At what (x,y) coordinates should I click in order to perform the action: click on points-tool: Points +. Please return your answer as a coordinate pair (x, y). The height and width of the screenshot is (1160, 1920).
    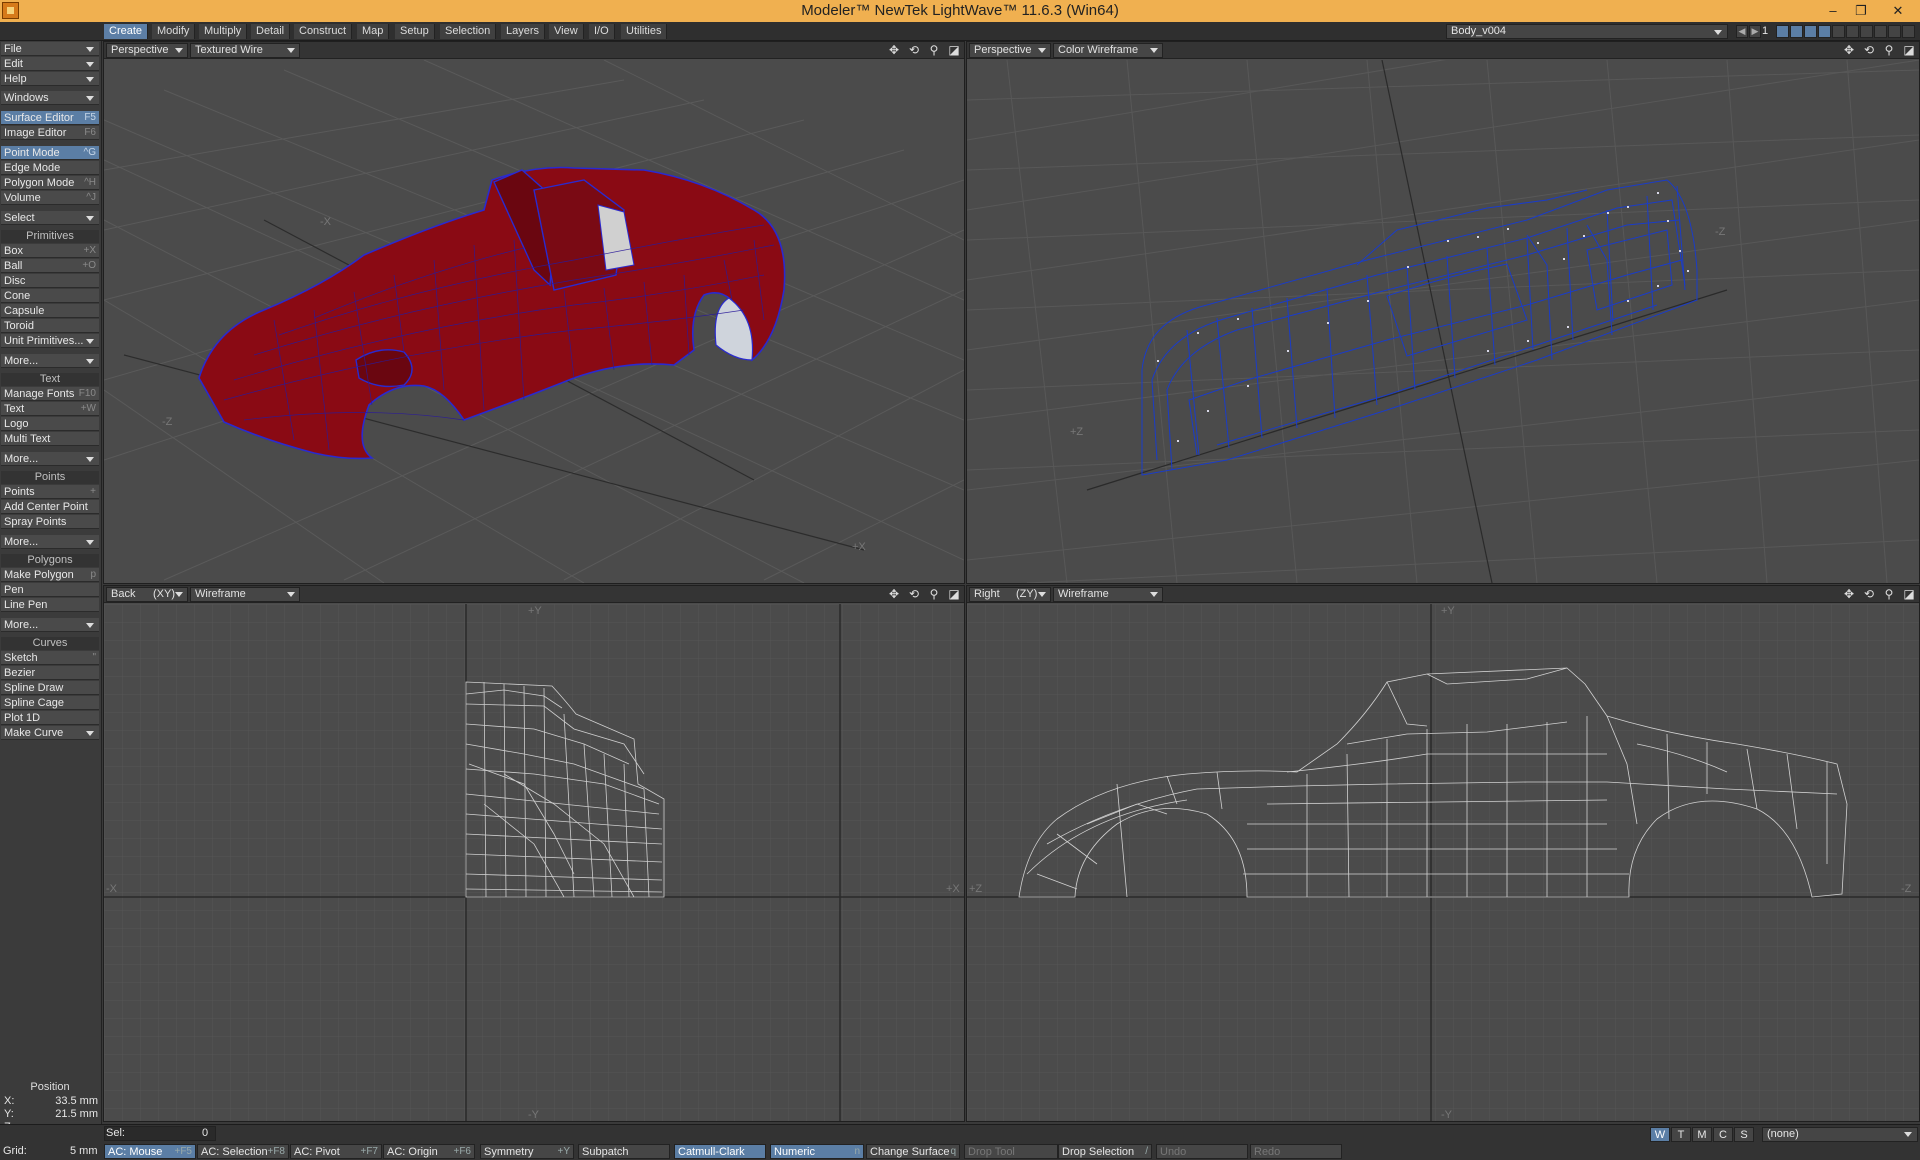
    Looking at the image, I should click on (50, 492).